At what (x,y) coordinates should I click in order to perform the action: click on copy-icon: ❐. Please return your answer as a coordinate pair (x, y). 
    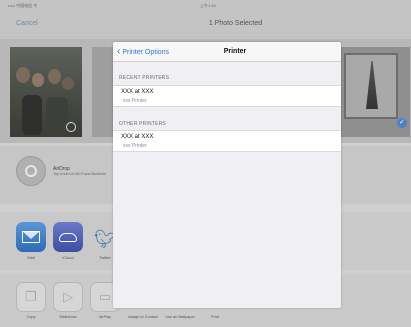
    Looking at the image, I should click on (31, 297).